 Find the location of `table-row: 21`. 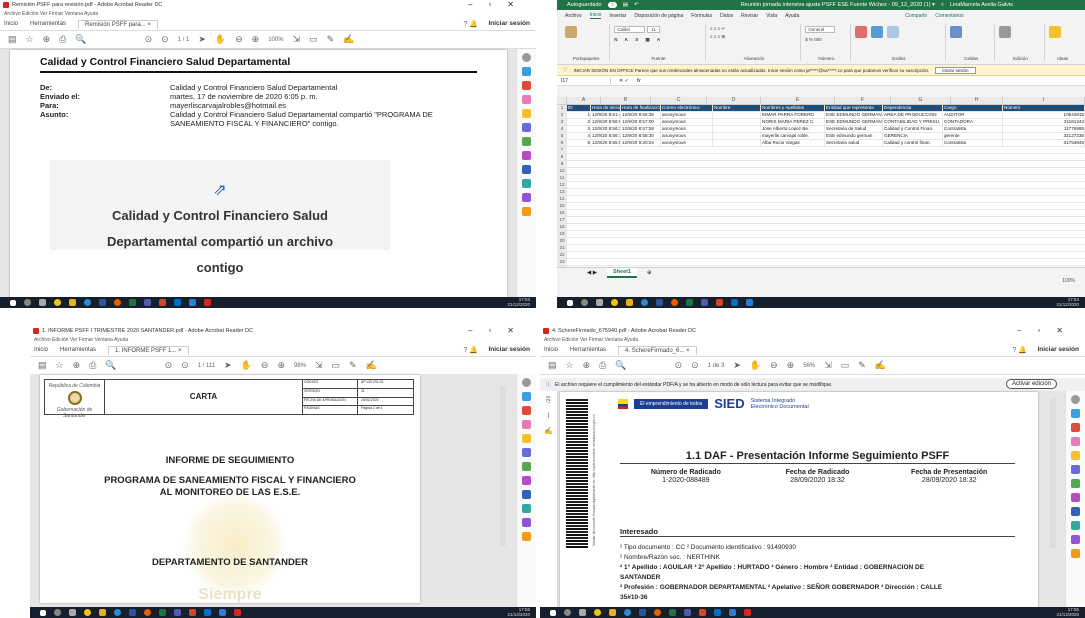

table-row: 21 is located at coordinates (821, 248).